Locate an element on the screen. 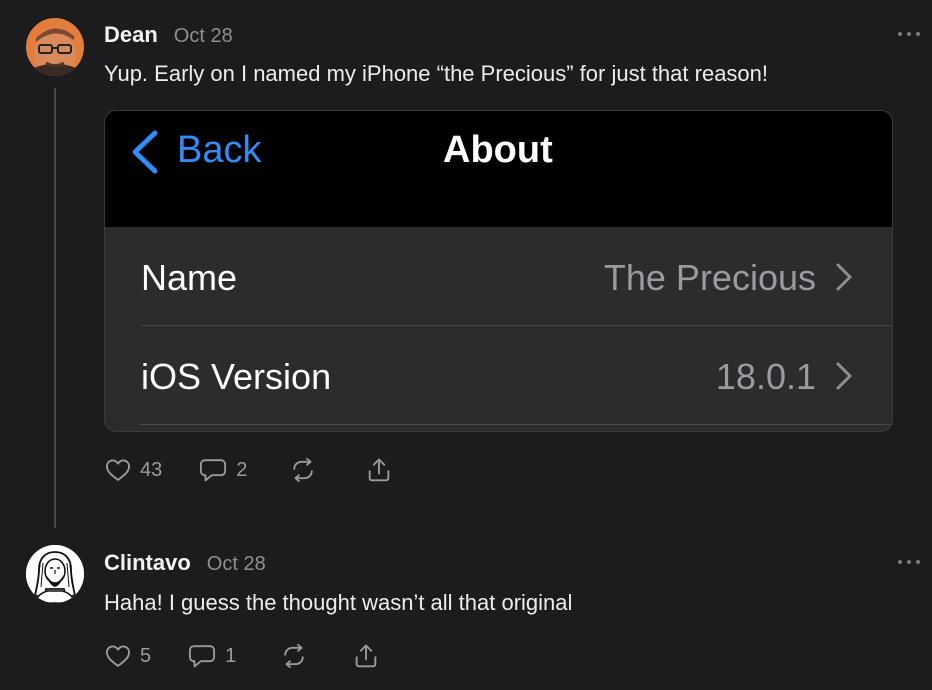 The image size is (932, 690). author-name: Dean is located at coordinates (131, 35).